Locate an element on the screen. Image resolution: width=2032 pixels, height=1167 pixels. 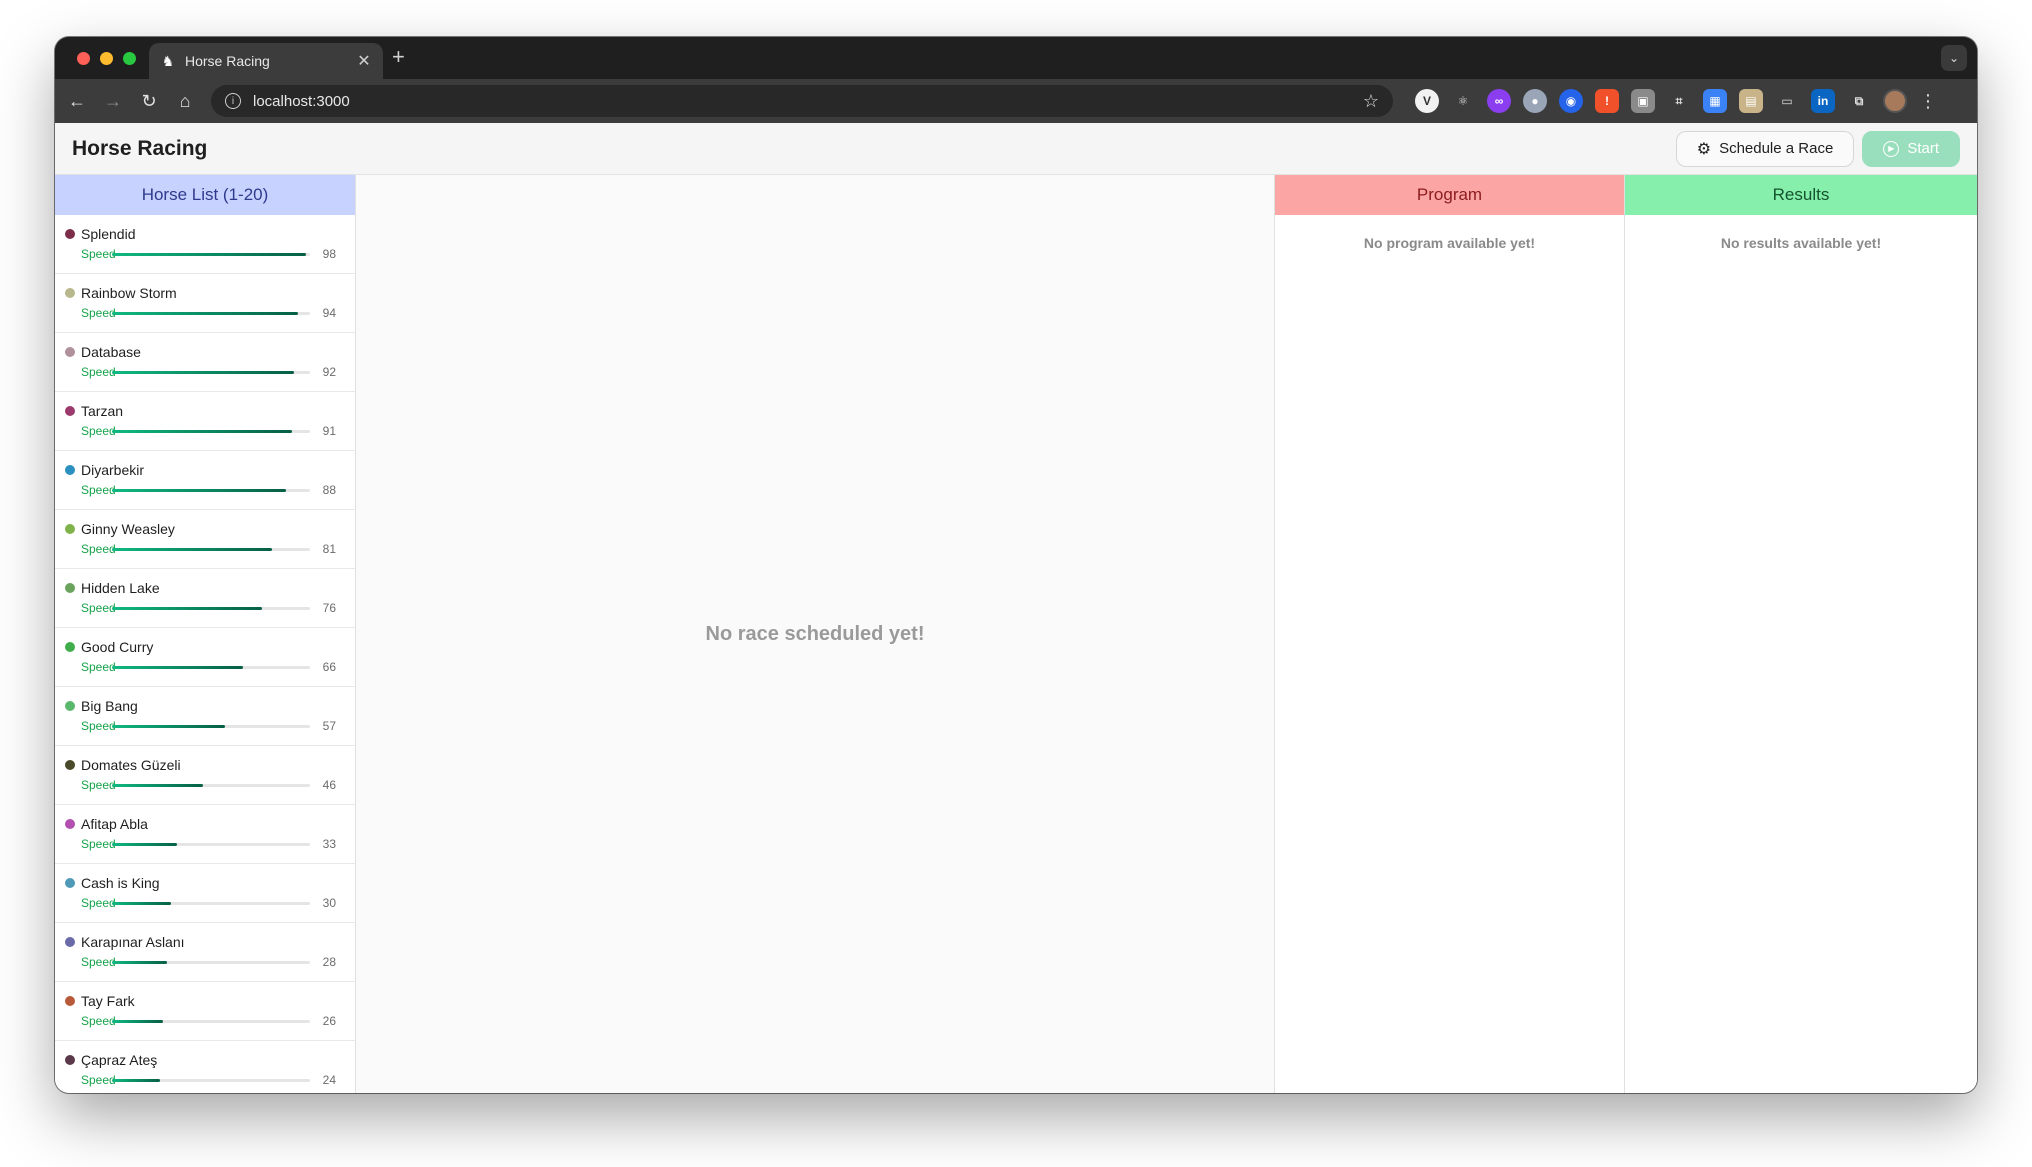
extension-v-icon: V is located at coordinates (1427, 101).